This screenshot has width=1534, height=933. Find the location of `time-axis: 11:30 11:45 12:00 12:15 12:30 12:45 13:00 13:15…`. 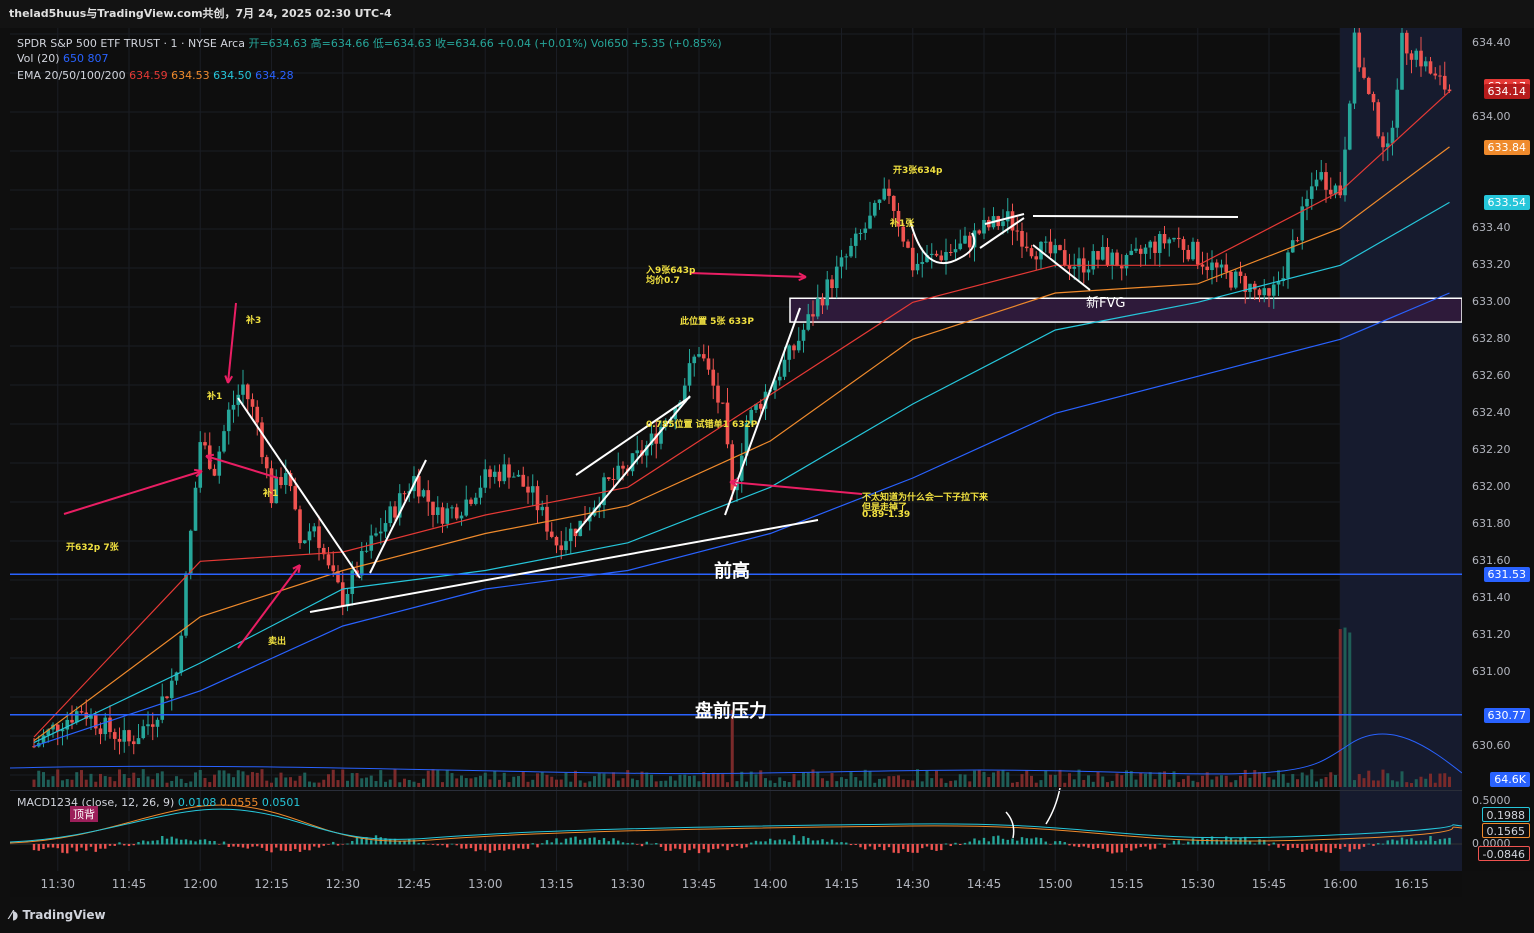

time-axis: 11:30 11:45 12:00 12:15 12:30 12:45 13:00 13:15… is located at coordinates (736, 884).